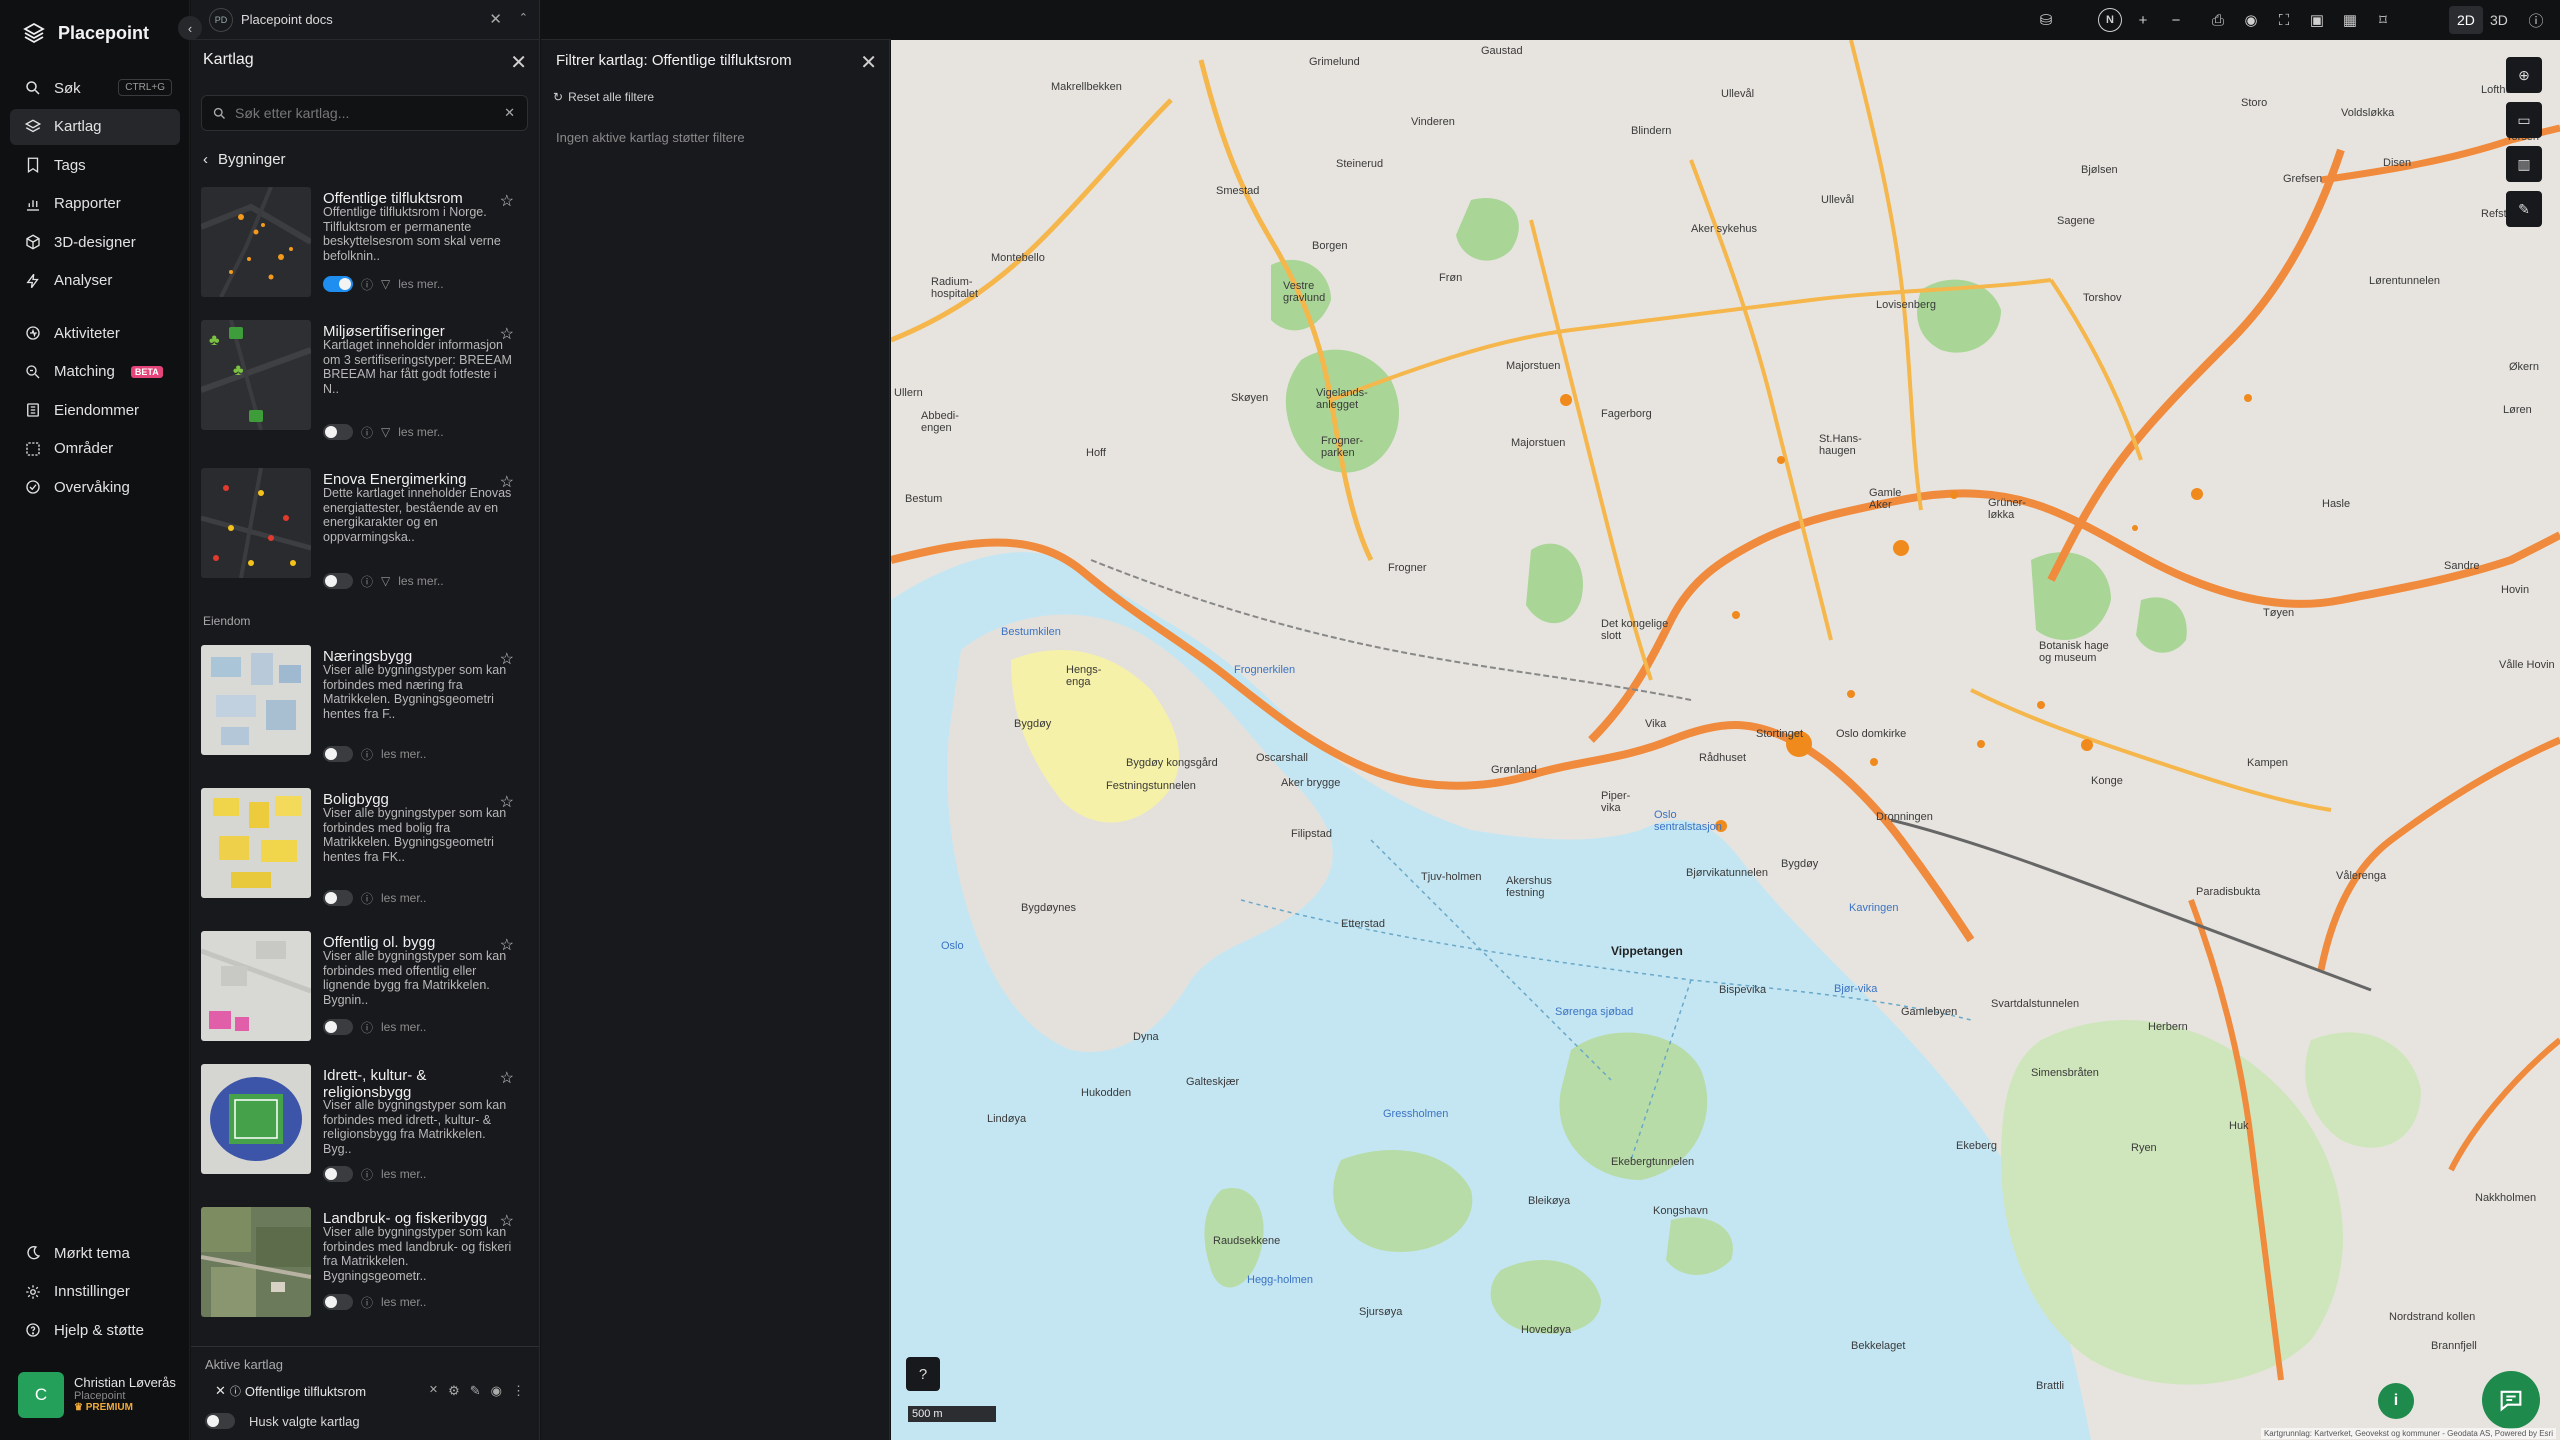 This screenshot has width=2560, height=1440. I want to click on layer-controls: ⓘ les mer.., so click(374, 898).